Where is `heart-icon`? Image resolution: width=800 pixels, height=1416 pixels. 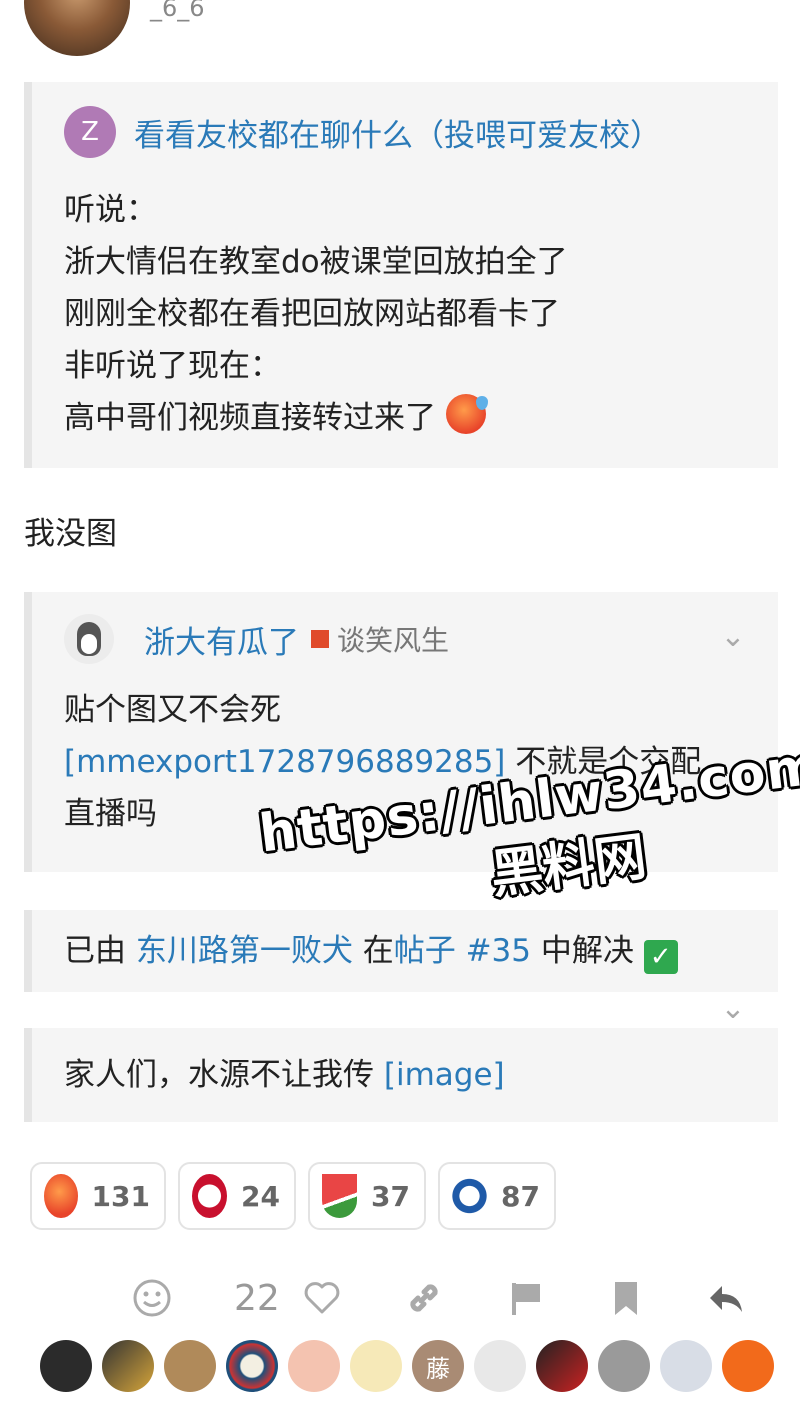 heart-icon is located at coordinates (322, 1298).